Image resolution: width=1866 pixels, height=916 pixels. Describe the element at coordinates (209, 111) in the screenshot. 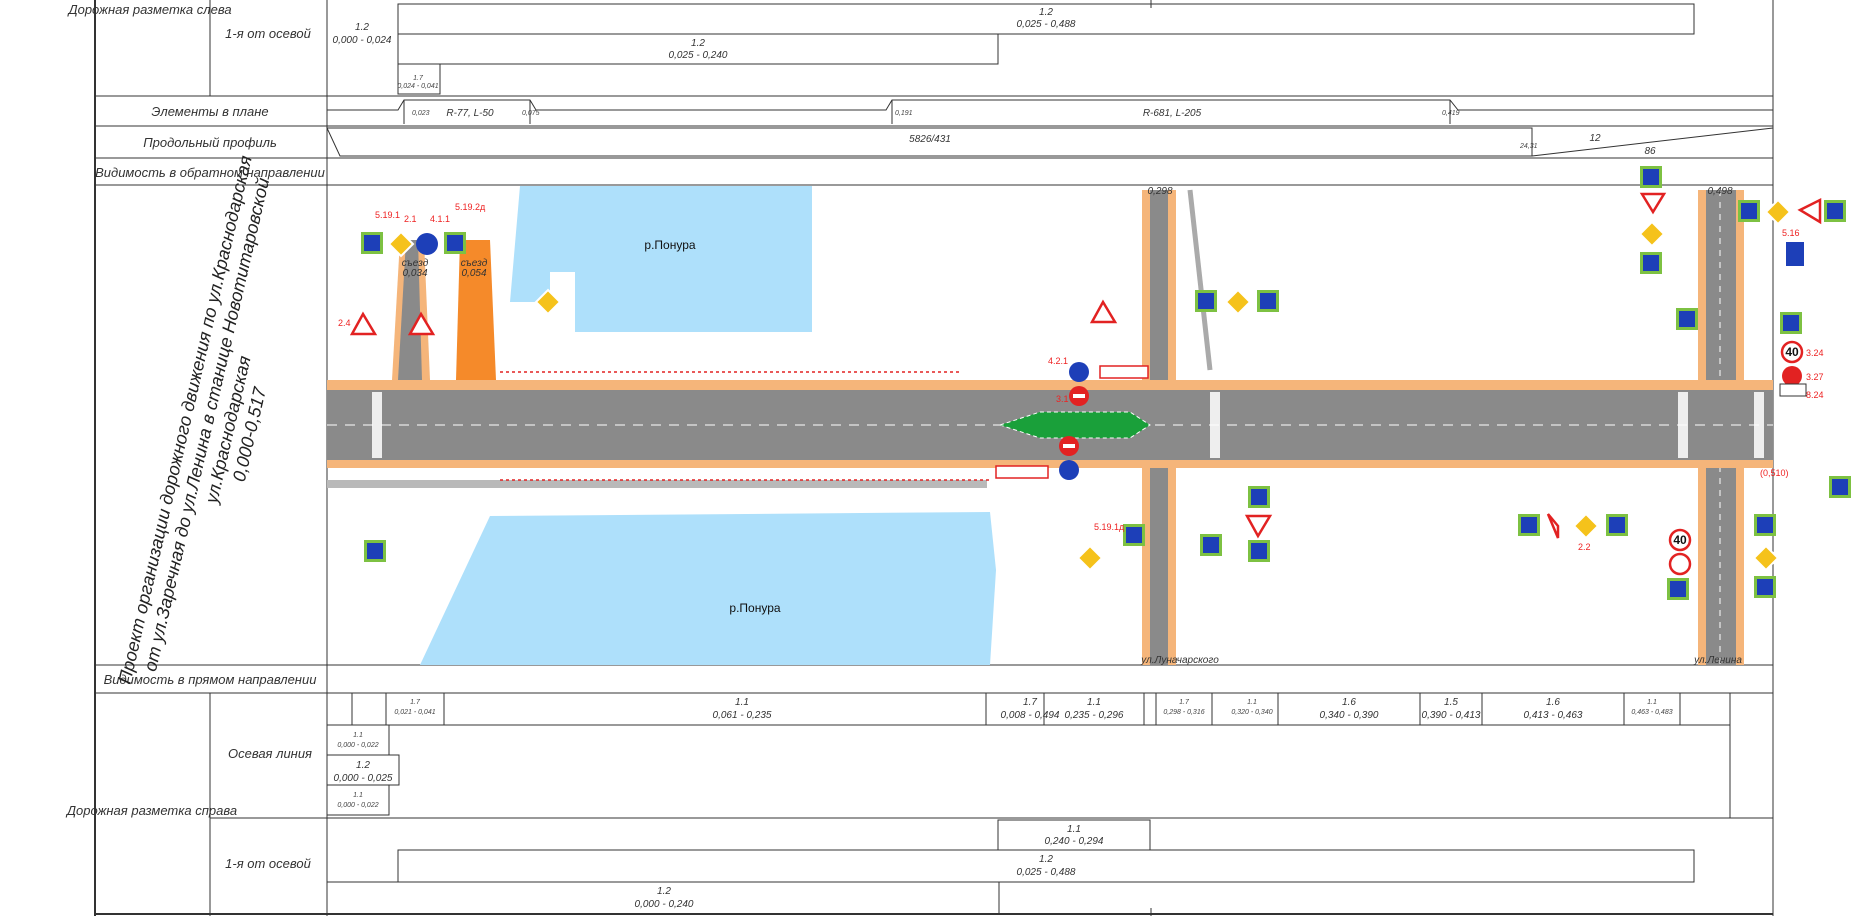

I see `plan-elements-label: Элементы в плане` at that location.